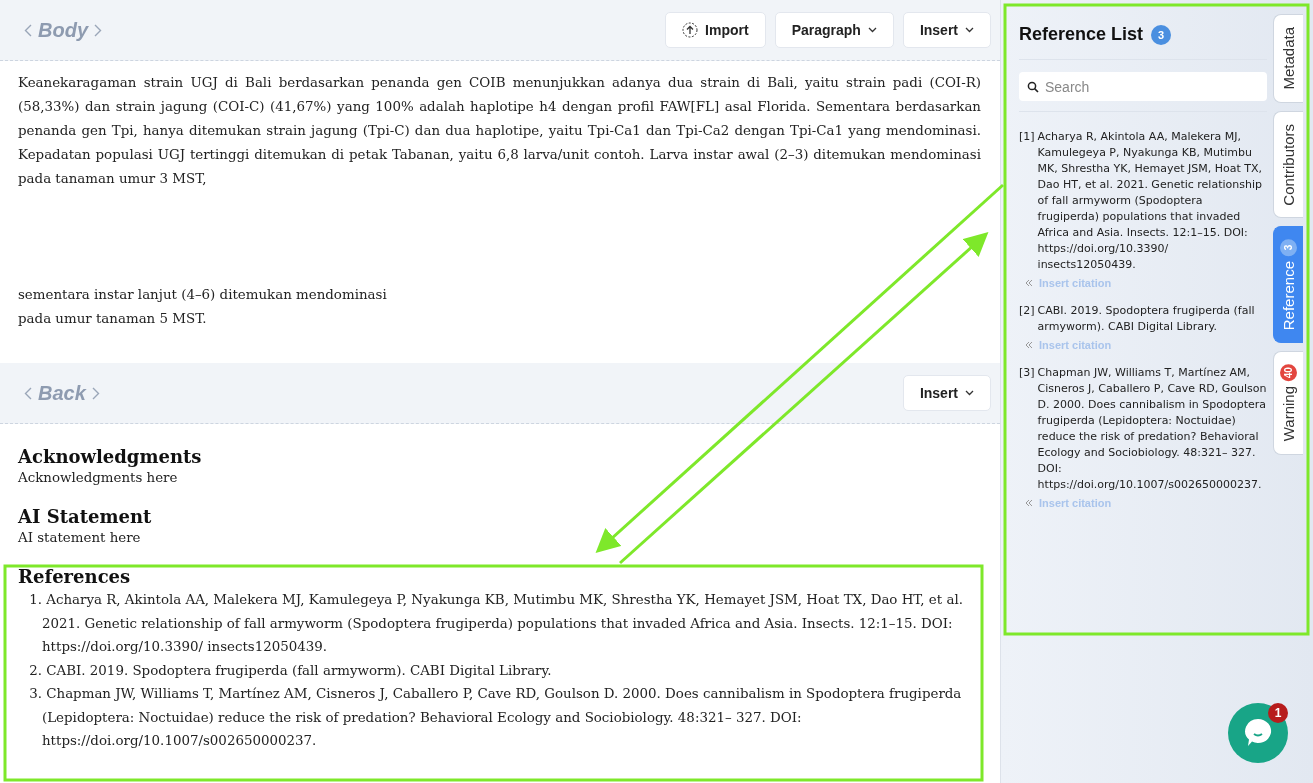  I want to click on section-text: AI statement here, so click(80, 538).